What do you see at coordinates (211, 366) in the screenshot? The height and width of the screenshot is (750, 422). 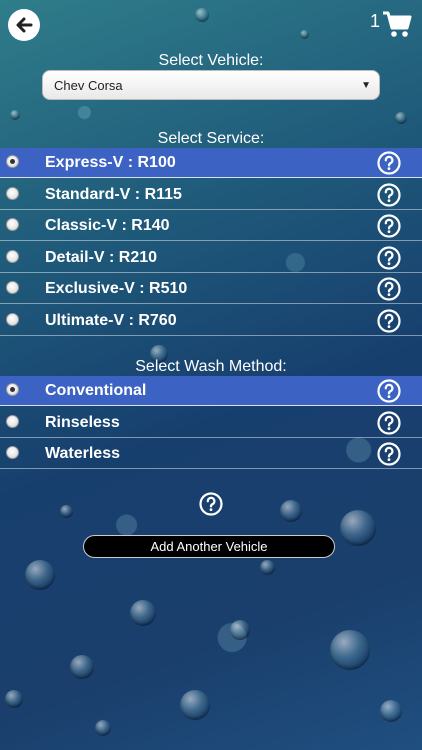 I see `select-wash-method-label: Select Wash Method:` at bounding box center [211, 366].